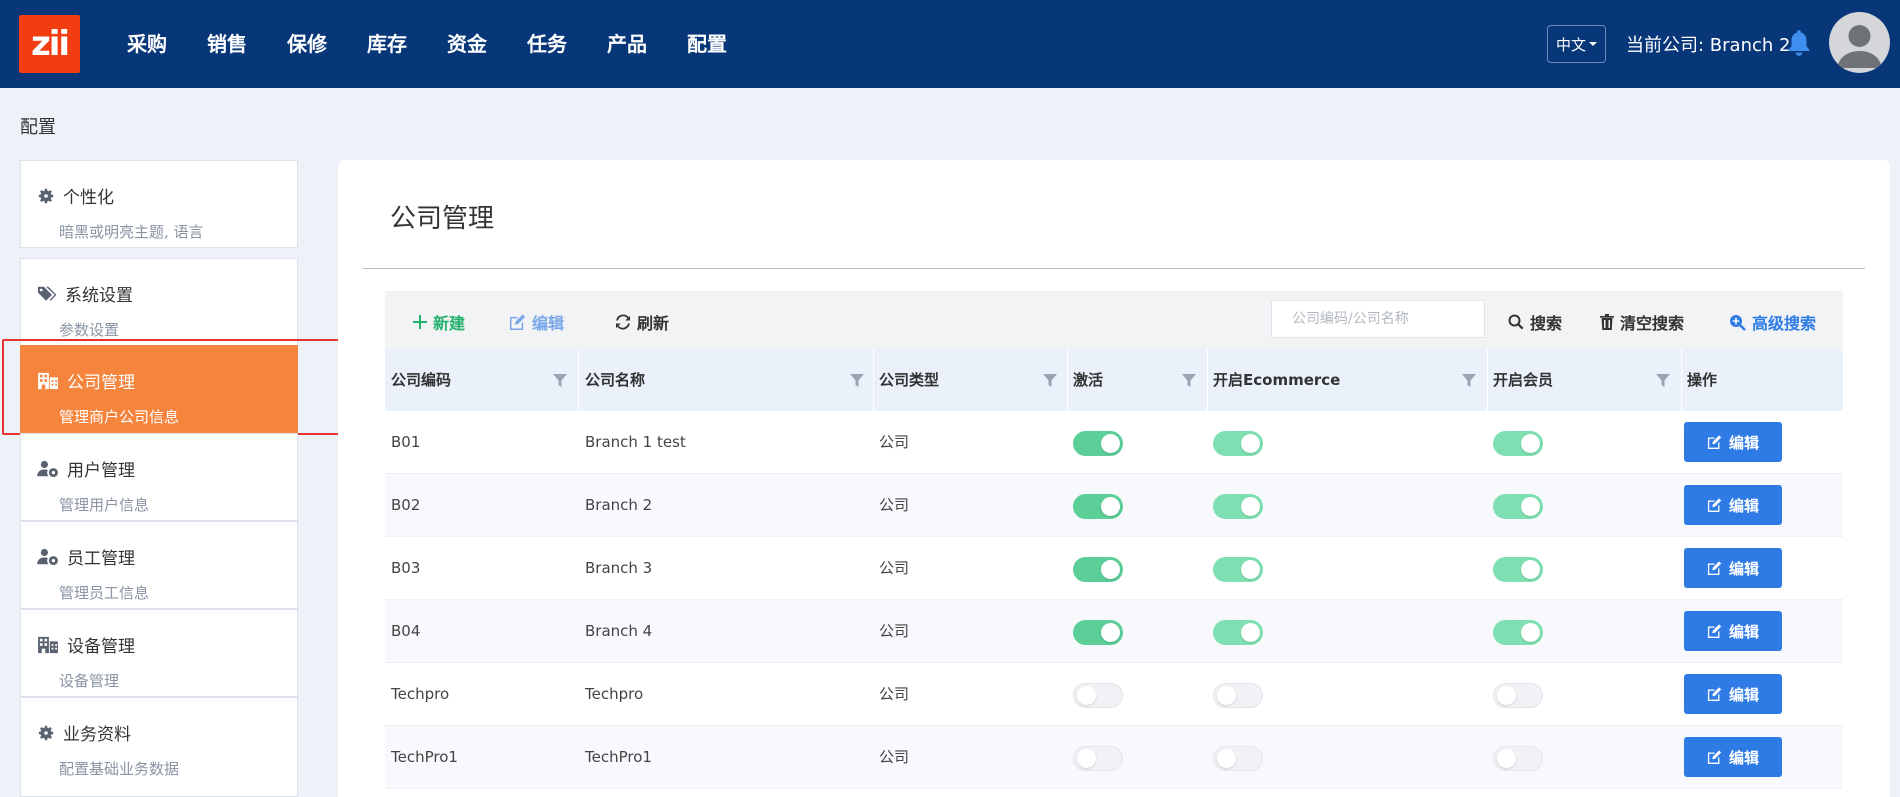  Describe the element at coordinates (906, 380) in the screenshot. I see `column-header-type: 公司类型` at that location.